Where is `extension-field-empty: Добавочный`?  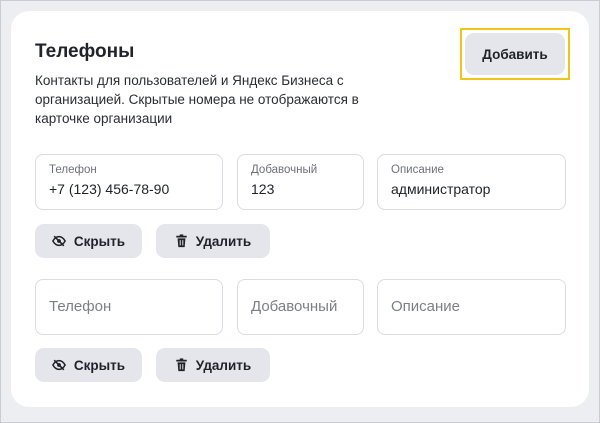 extension-field-empty: Добавочный is located at coordinates (300, 307).